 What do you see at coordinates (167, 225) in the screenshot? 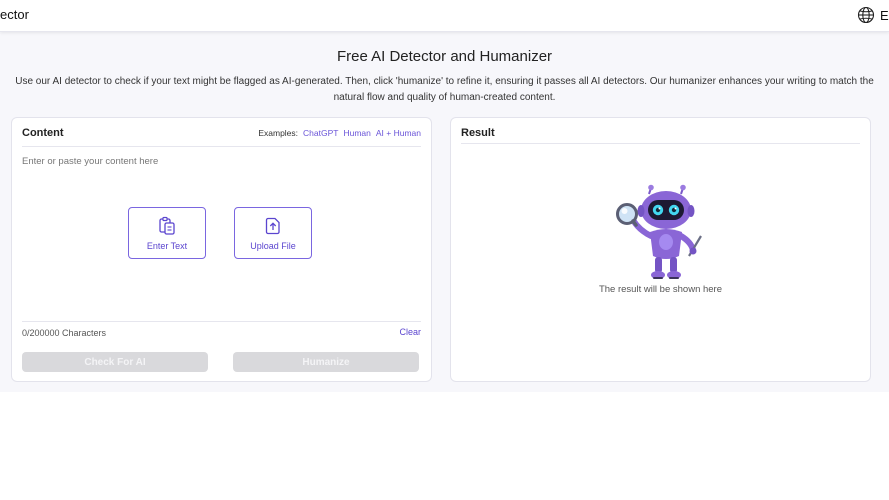
I see `clipboard-icon` at bounding box center [167, 225].